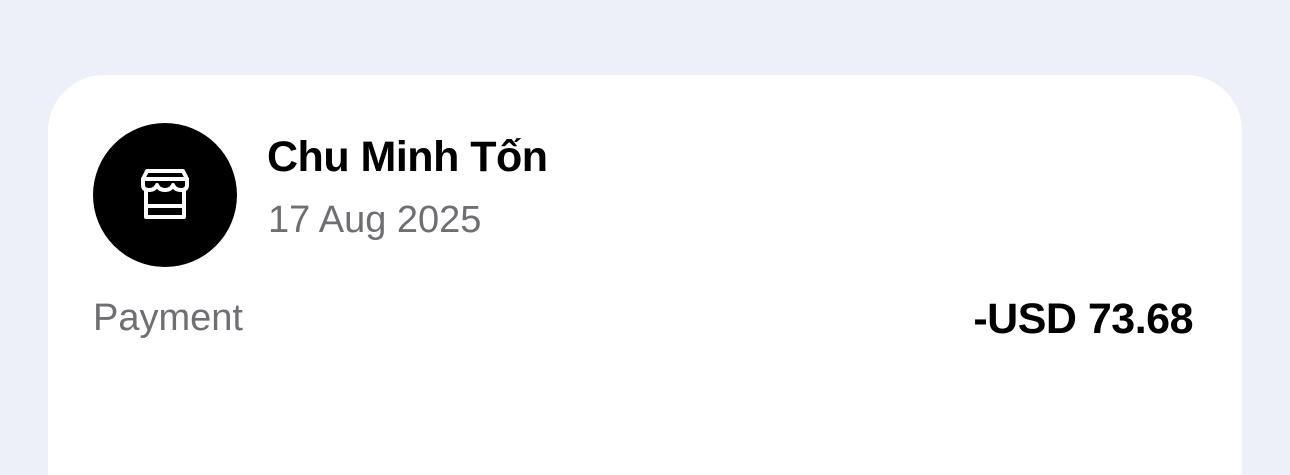  I want to click on storefront-icon, so click(165, 195).